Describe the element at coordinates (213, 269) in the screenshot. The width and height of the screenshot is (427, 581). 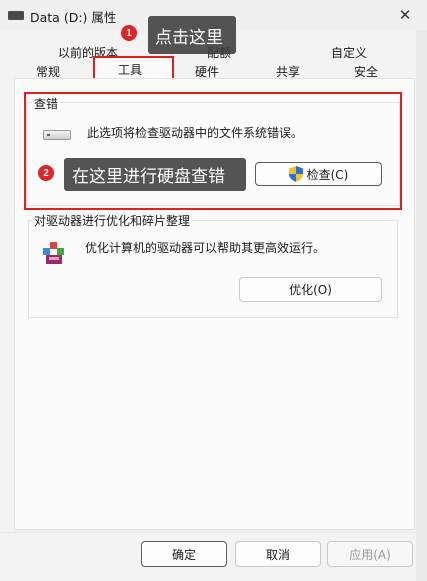
I see `optimize-group` at that location.